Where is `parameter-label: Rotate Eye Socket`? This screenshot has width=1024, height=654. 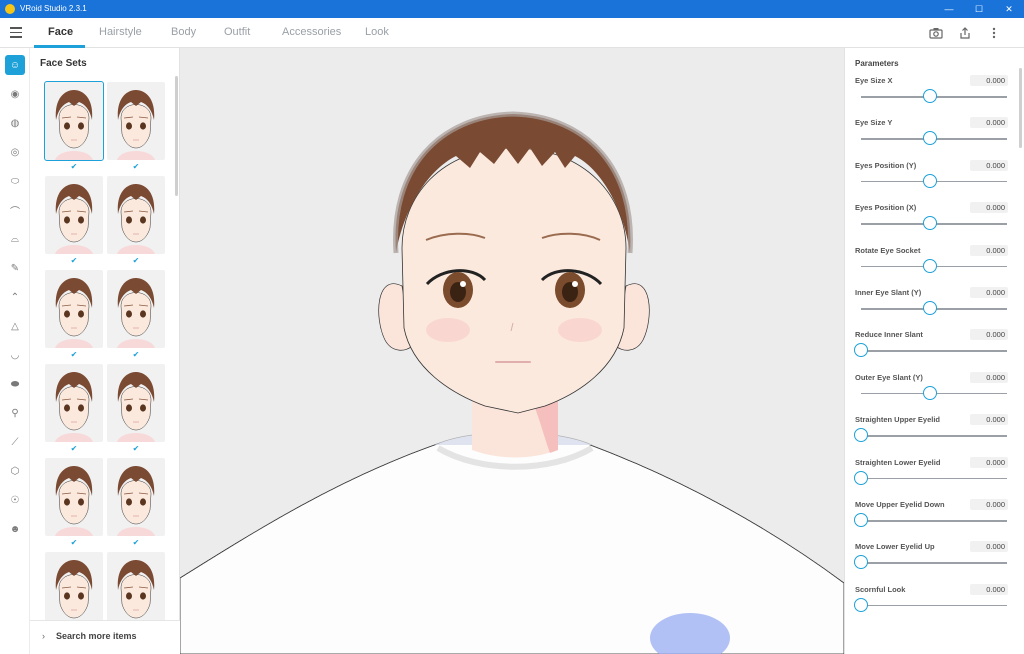
parameter-label: Rotate Eye Socket is located at coordinates (888, 250).